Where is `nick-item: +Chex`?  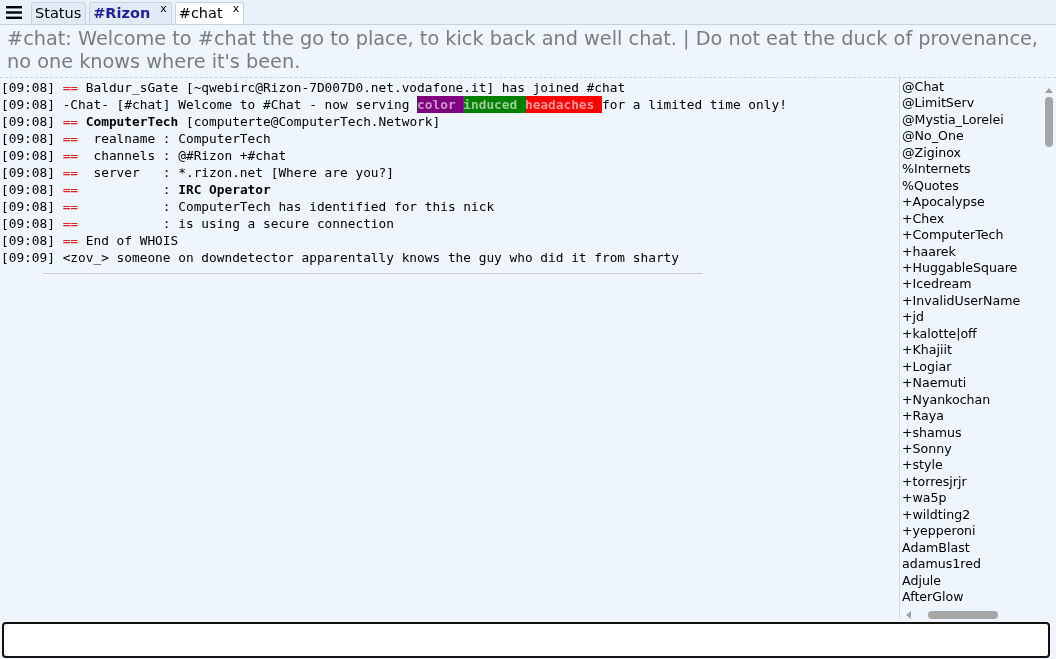 nick-item: +Chex is located at coordinates (972, 219).